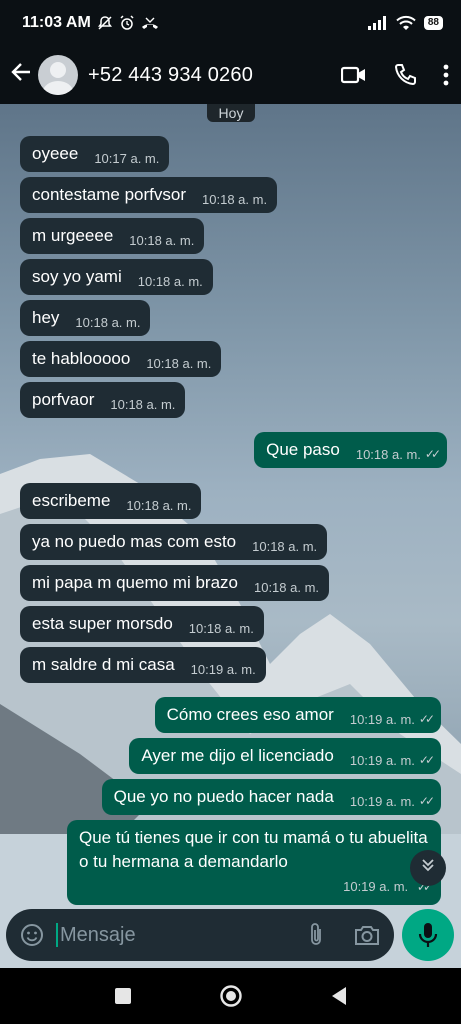  I want to click on message-text: Cómo crees eso amor, so click(250, 714).